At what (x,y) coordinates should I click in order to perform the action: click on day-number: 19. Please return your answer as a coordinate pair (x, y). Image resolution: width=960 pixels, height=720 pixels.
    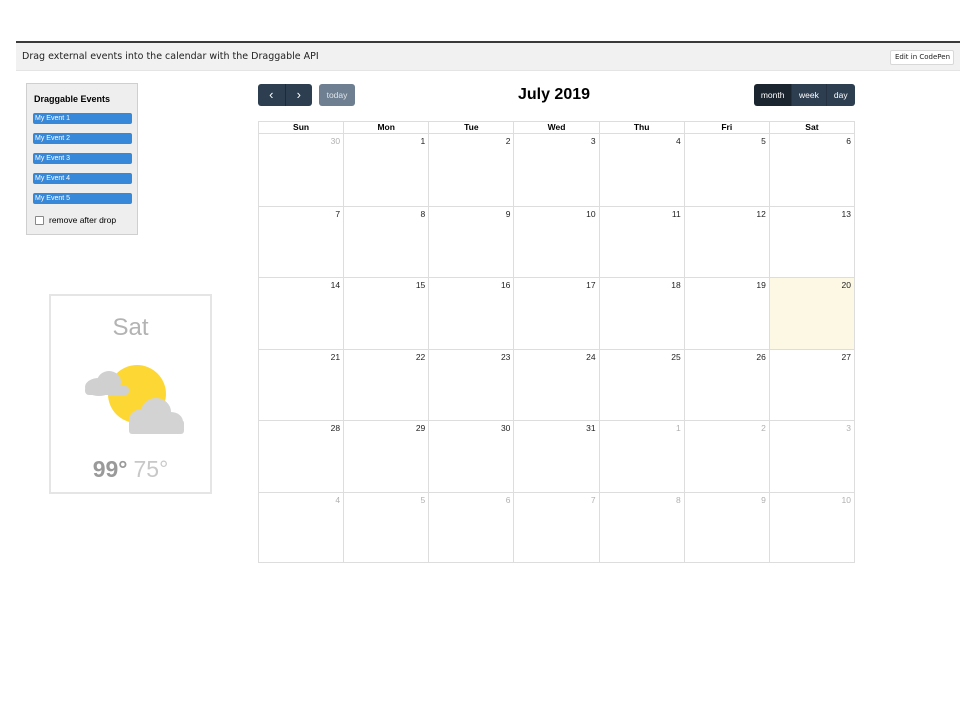
    Looking at the image, I should click on (761, 285).